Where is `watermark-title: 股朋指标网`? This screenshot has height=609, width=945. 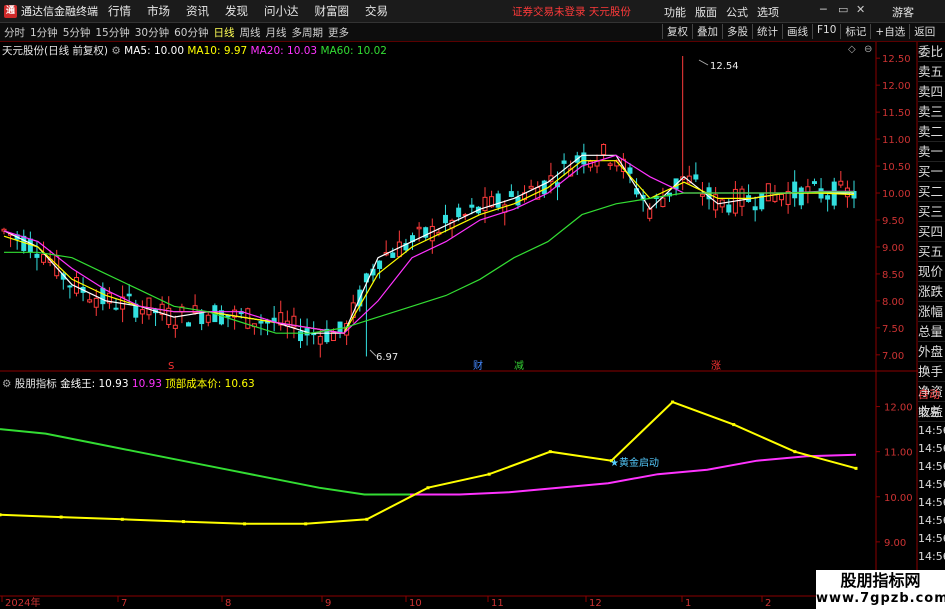
watermark-title: 股朋指标网 is located at coordinates (880, 580).